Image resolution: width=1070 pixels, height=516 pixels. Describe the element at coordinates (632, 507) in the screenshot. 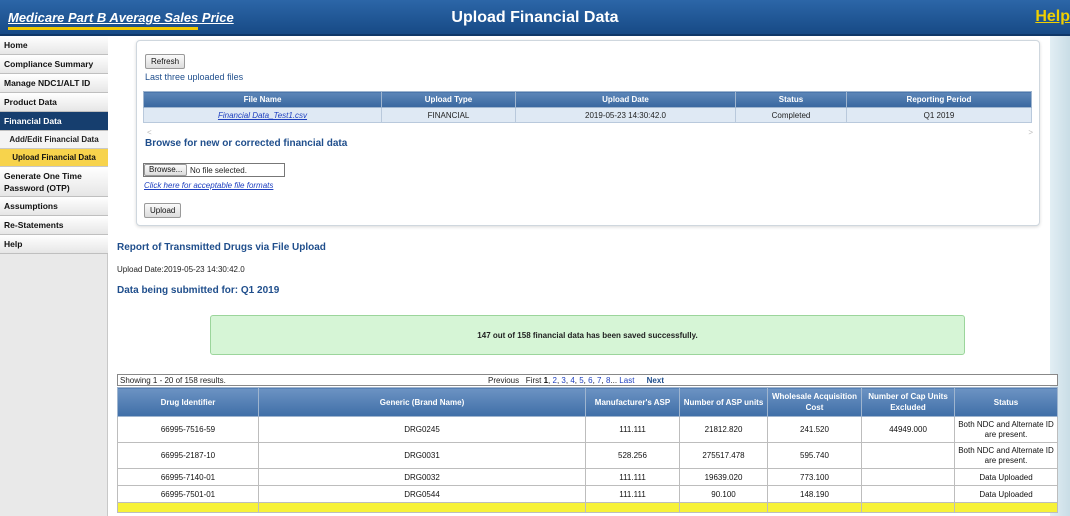

I see `asp-cell` at that location.